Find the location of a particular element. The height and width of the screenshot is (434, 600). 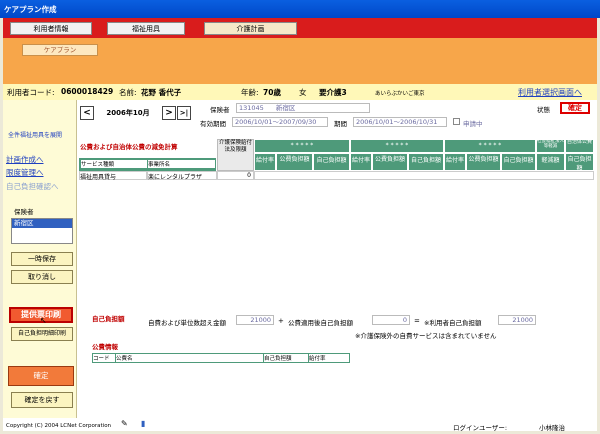

user-self-pay-label: ※利用者自己負担額 is located at coordinates (453, 323).